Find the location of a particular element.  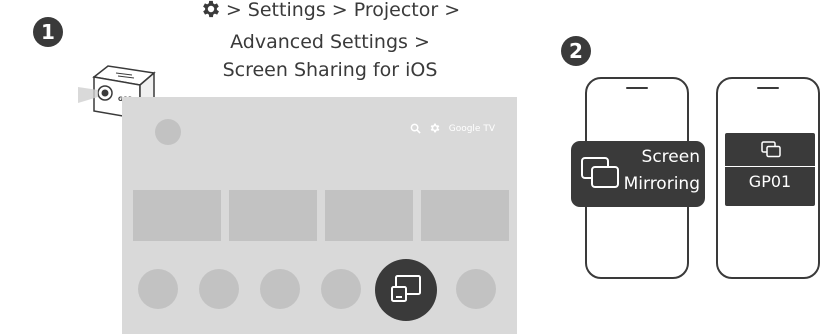

tv-brand-label: Google TV is located at coordinates (471, 128).